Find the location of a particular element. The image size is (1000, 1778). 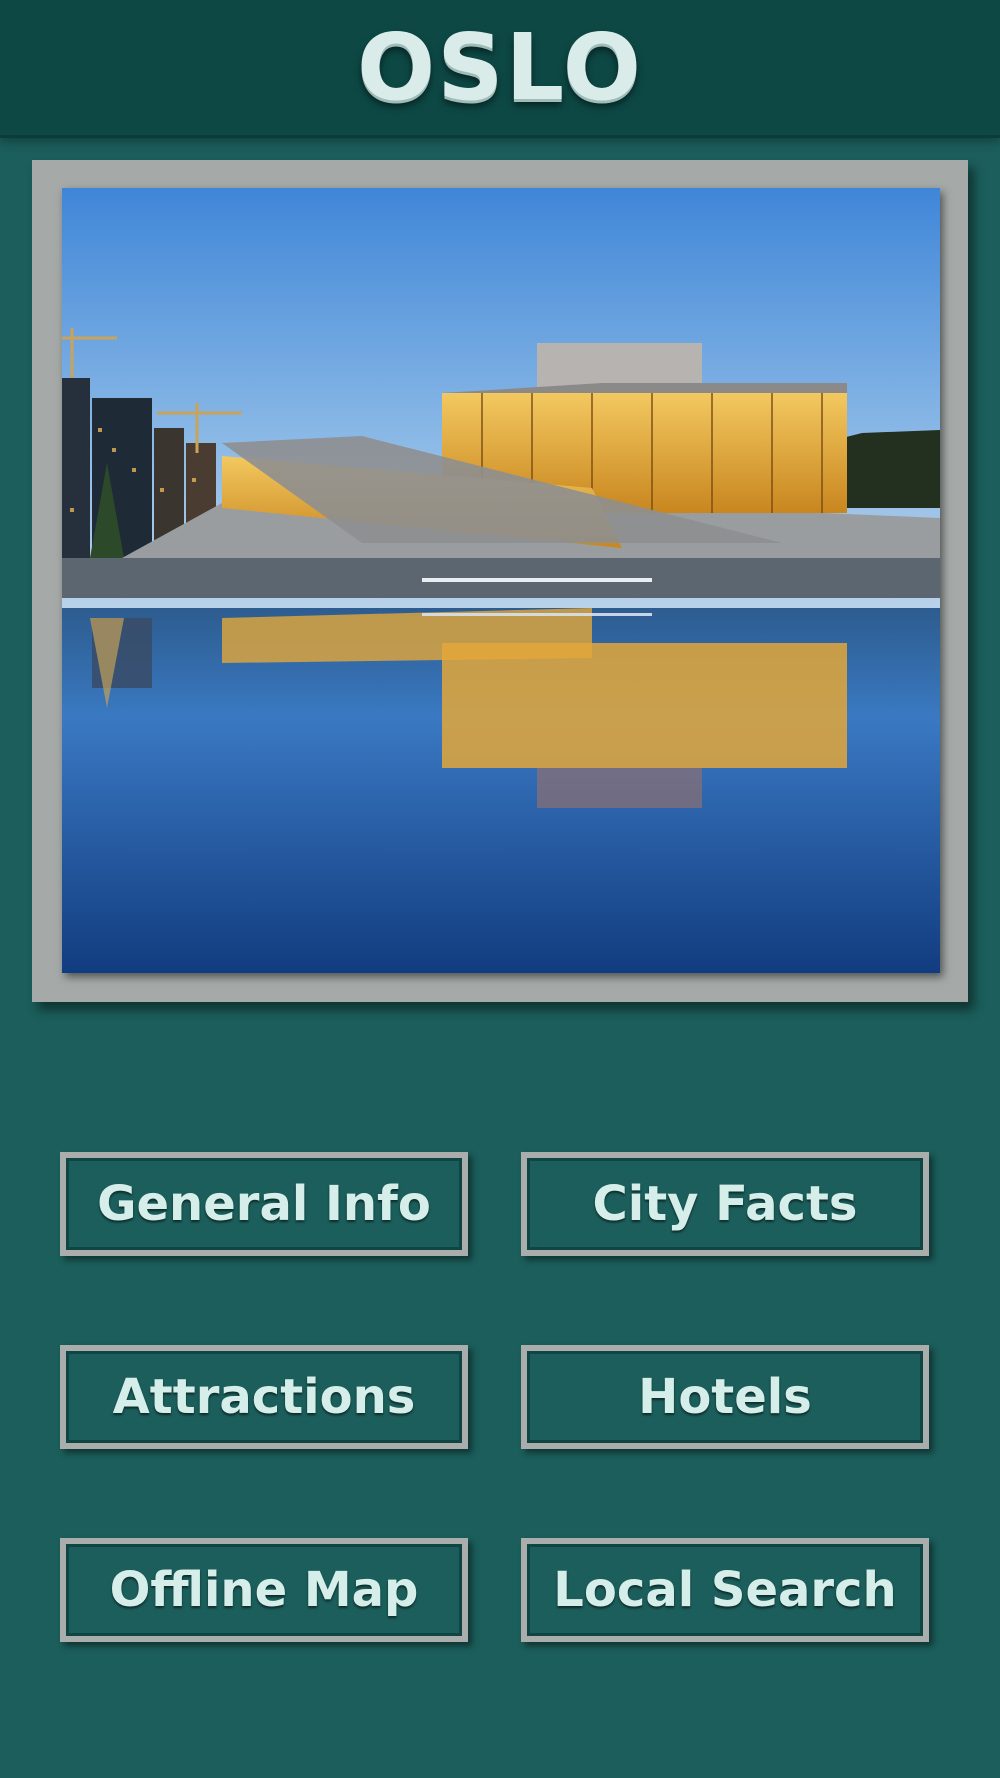

local-search-button: Local Search is located at coordinates (725, 1590).